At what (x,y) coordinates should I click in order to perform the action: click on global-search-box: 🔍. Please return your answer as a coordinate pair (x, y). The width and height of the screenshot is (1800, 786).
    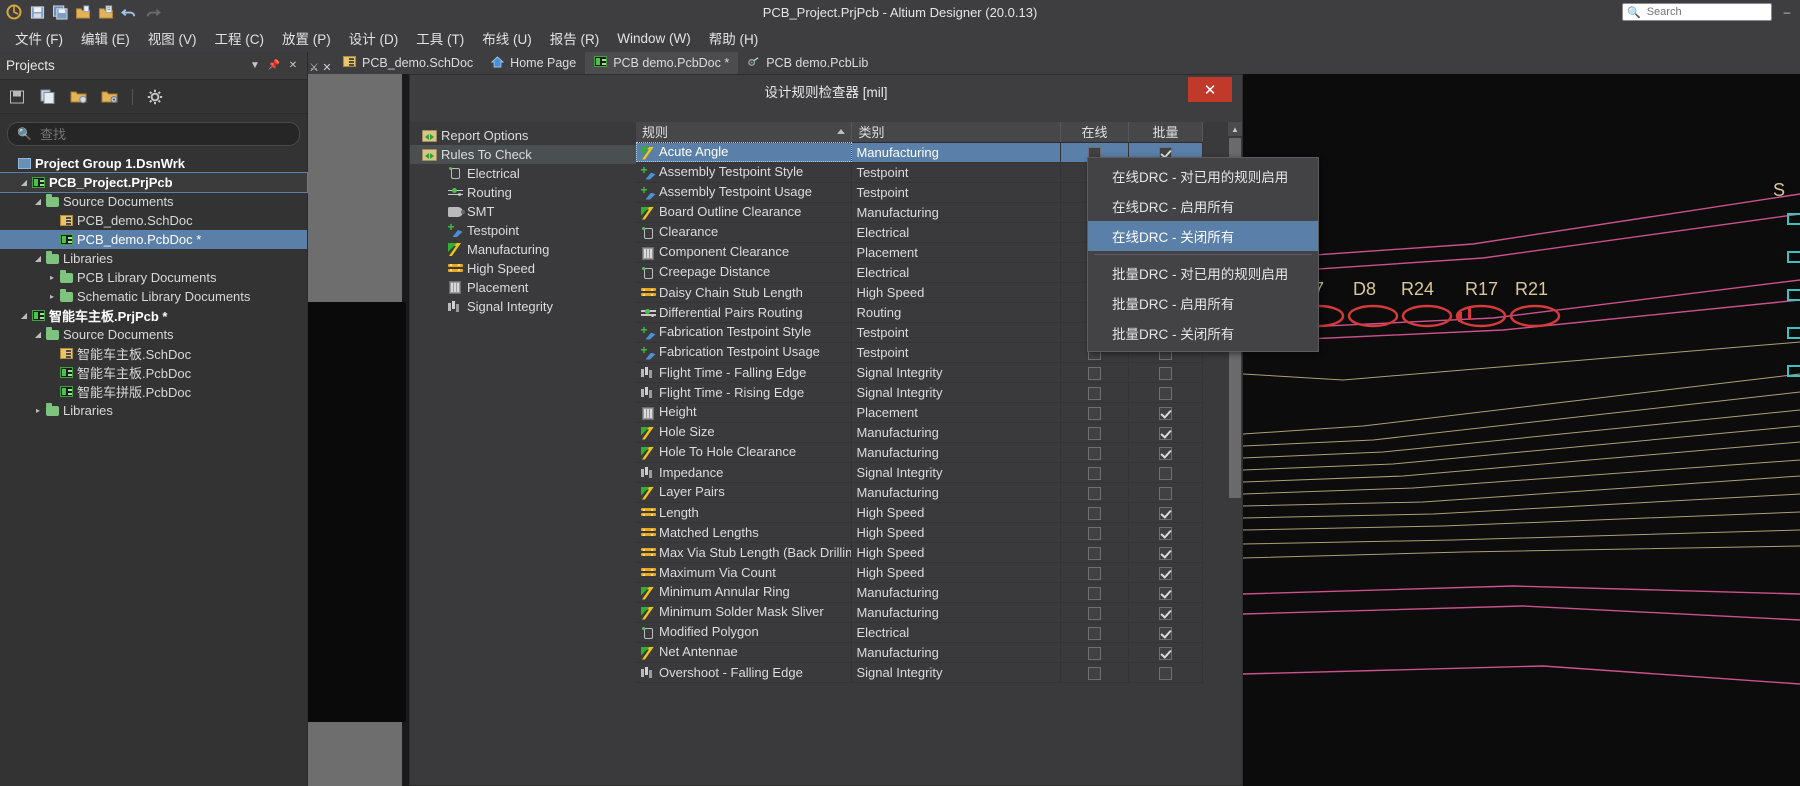
    Looking at the image, I should click on (1697, 12).